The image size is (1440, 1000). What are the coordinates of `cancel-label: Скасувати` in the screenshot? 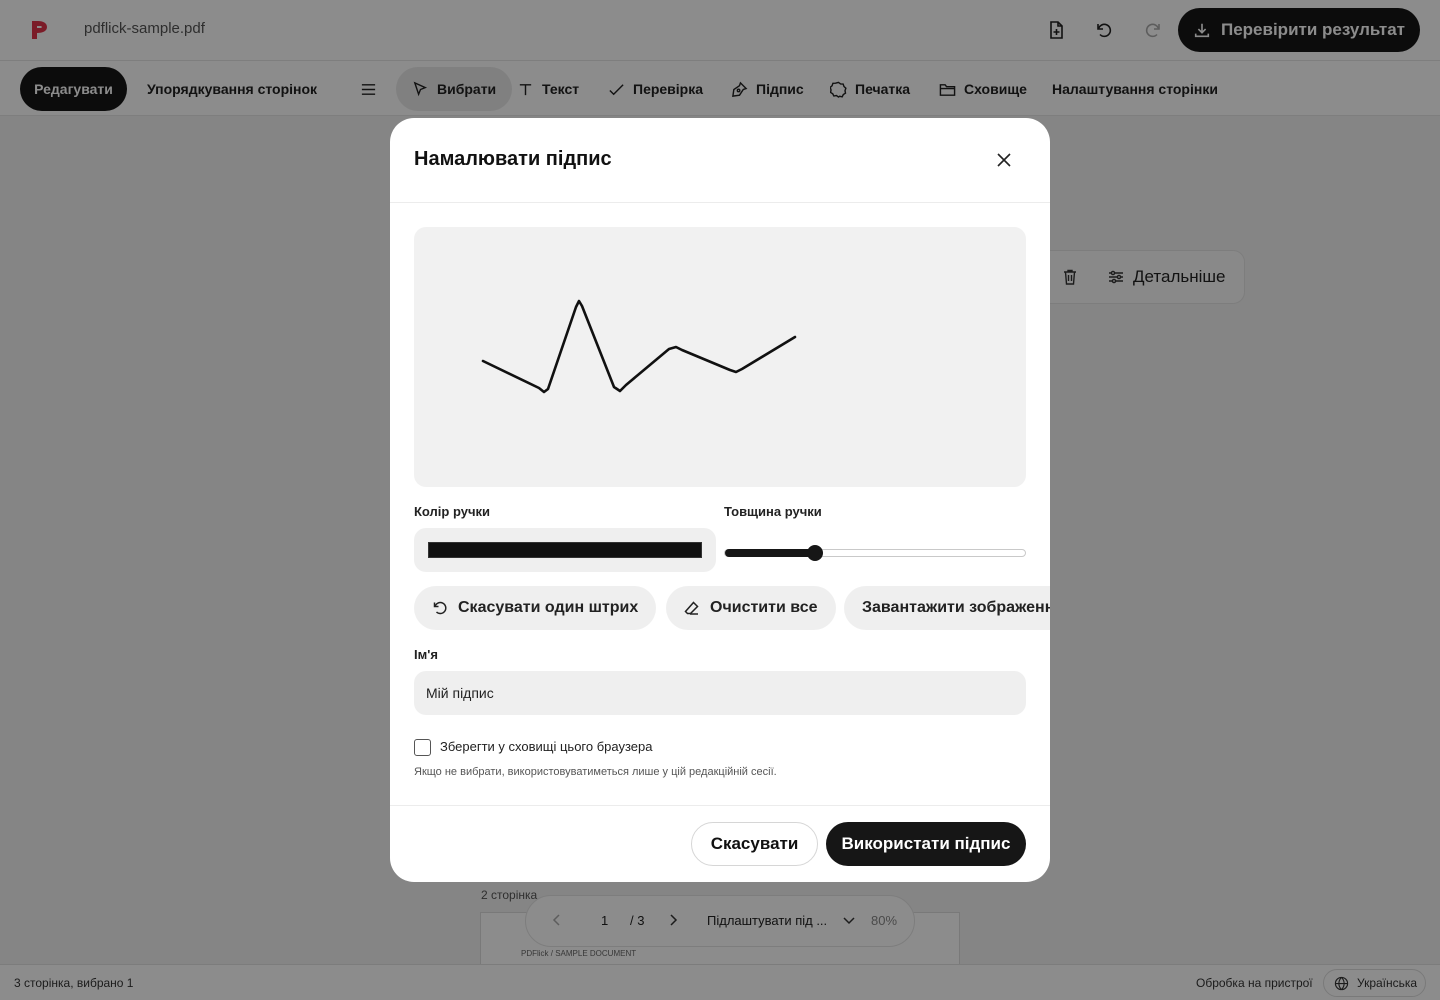 It's located at (754, 843).